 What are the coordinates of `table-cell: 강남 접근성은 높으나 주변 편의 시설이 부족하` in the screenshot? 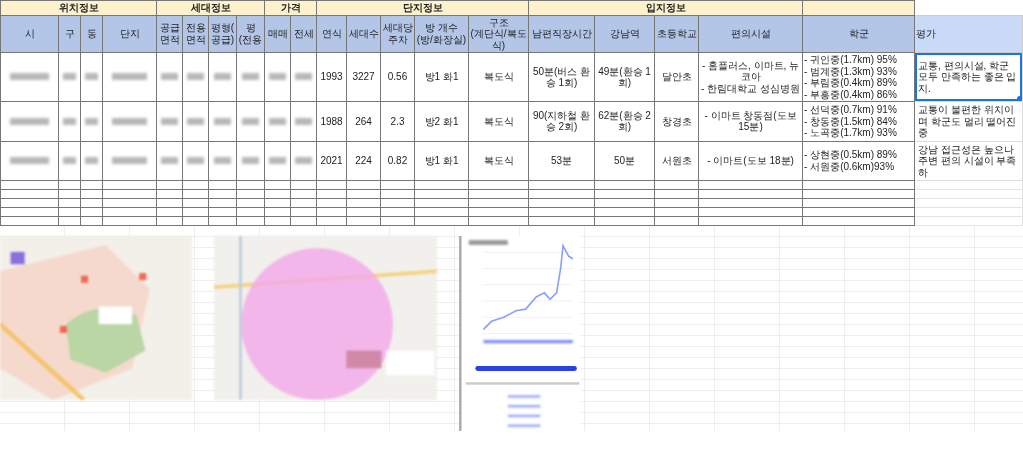 It's located at (968, 161).